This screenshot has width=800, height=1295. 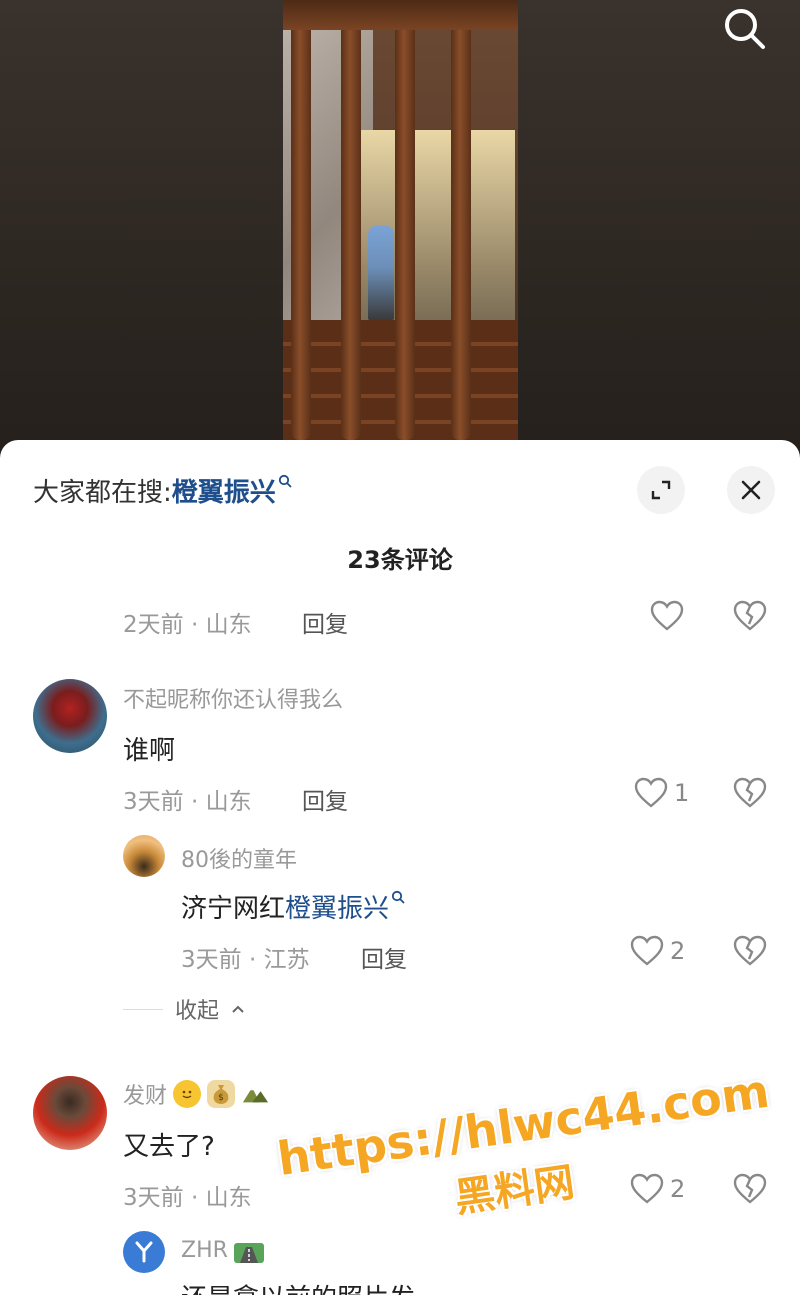 I want to click on money-bag-icon: $, so click(x=221, y=1094).